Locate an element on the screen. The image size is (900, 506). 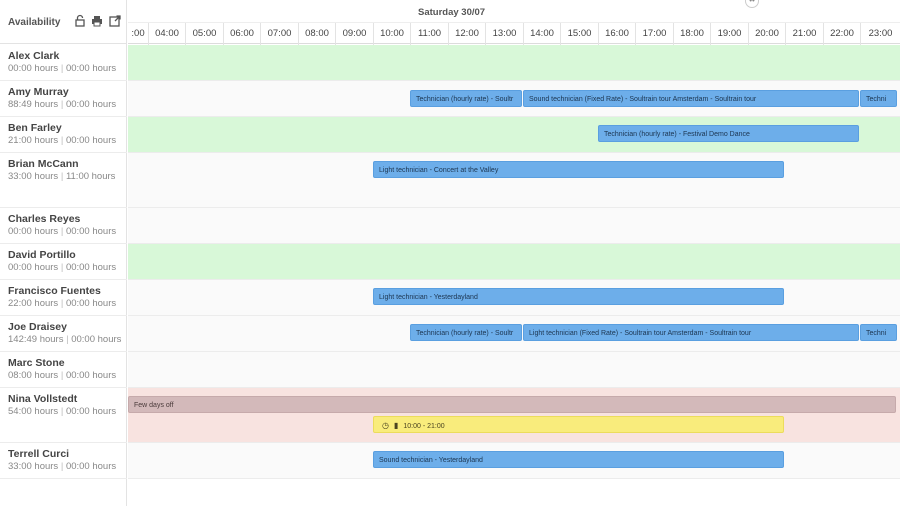
hour-label: 06:00 is located at coordinates (241, 34).